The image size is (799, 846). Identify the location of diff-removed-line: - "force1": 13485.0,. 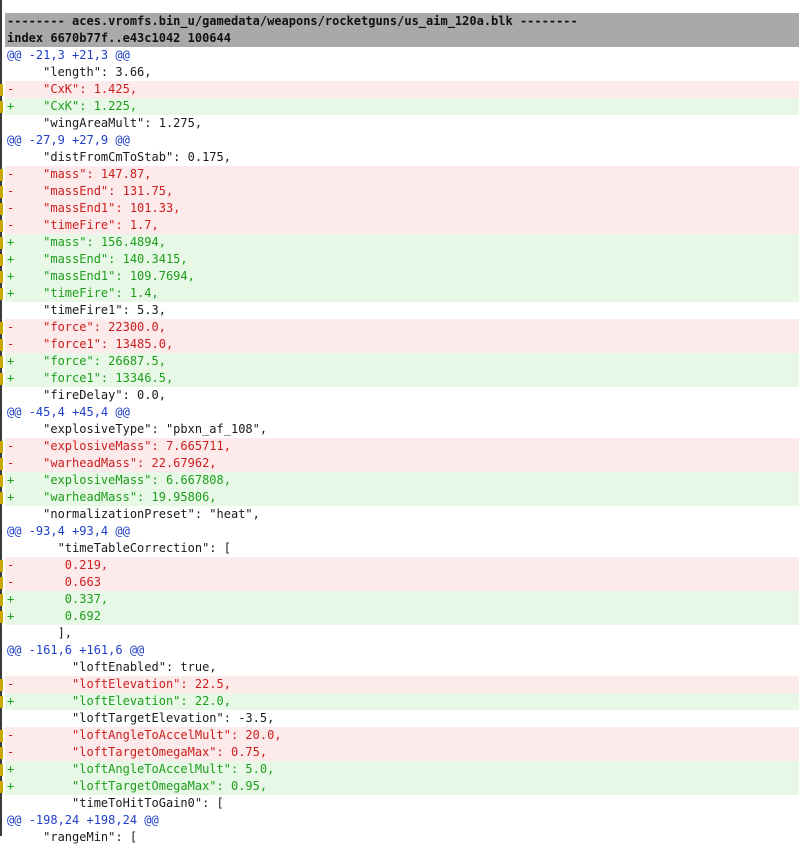
(402, 344).